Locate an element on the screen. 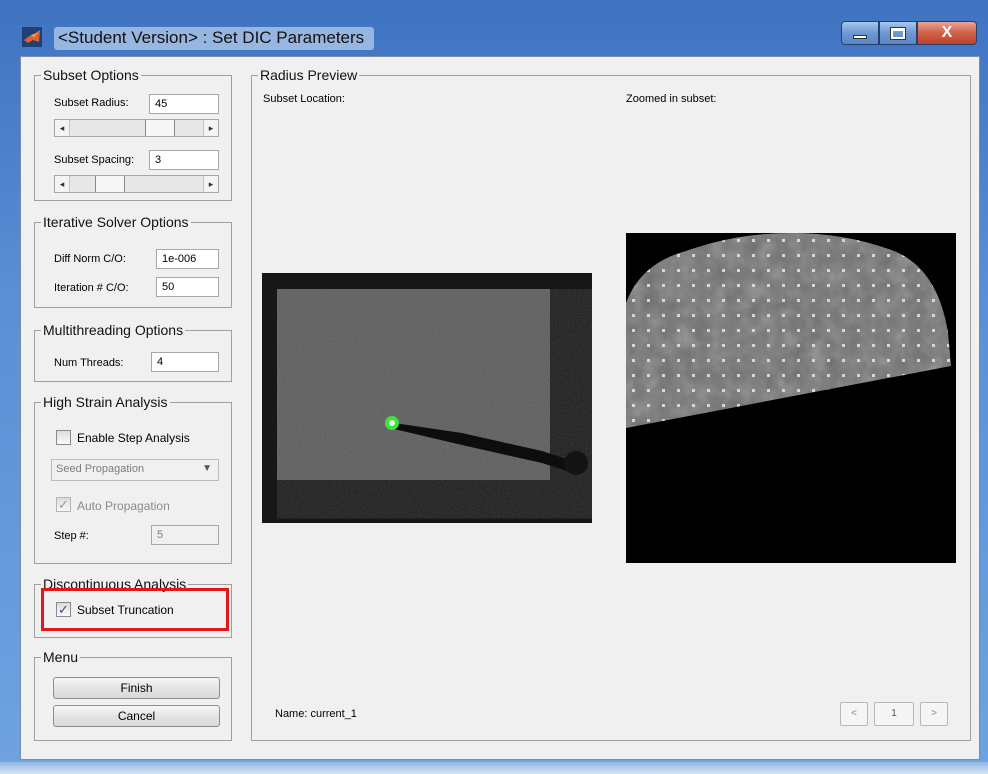 The width and height of the screenshot is (988, 774). window-controls: X is located at coordinates (909, 33).